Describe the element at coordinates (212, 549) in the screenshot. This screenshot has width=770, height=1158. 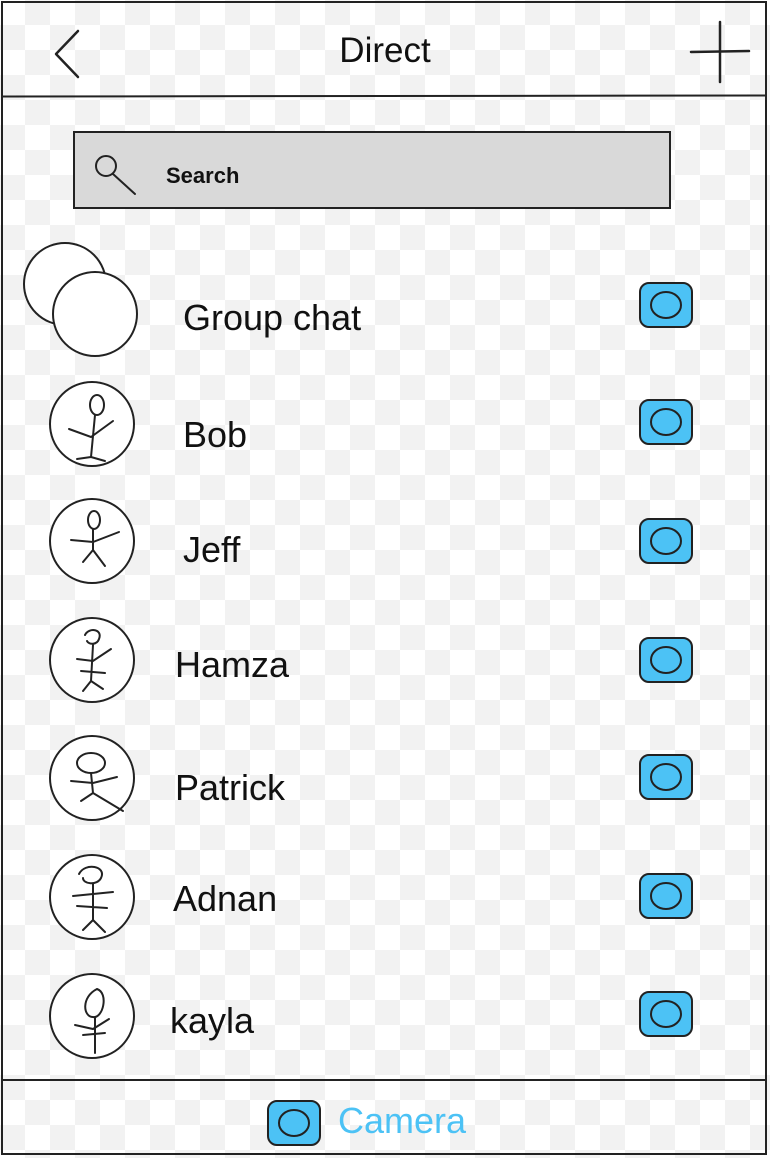
I see `conversation-name: Jeff` at that location.